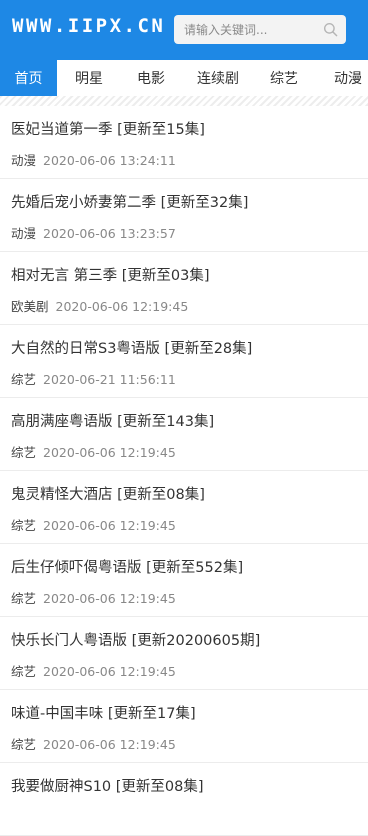 Image resolution: width=368 pixels, height=836 pixels. What do you see at coordinates (151, 79) in the screenshot?
I see `tab-movies: 电影` at bounding box center [151, 79].